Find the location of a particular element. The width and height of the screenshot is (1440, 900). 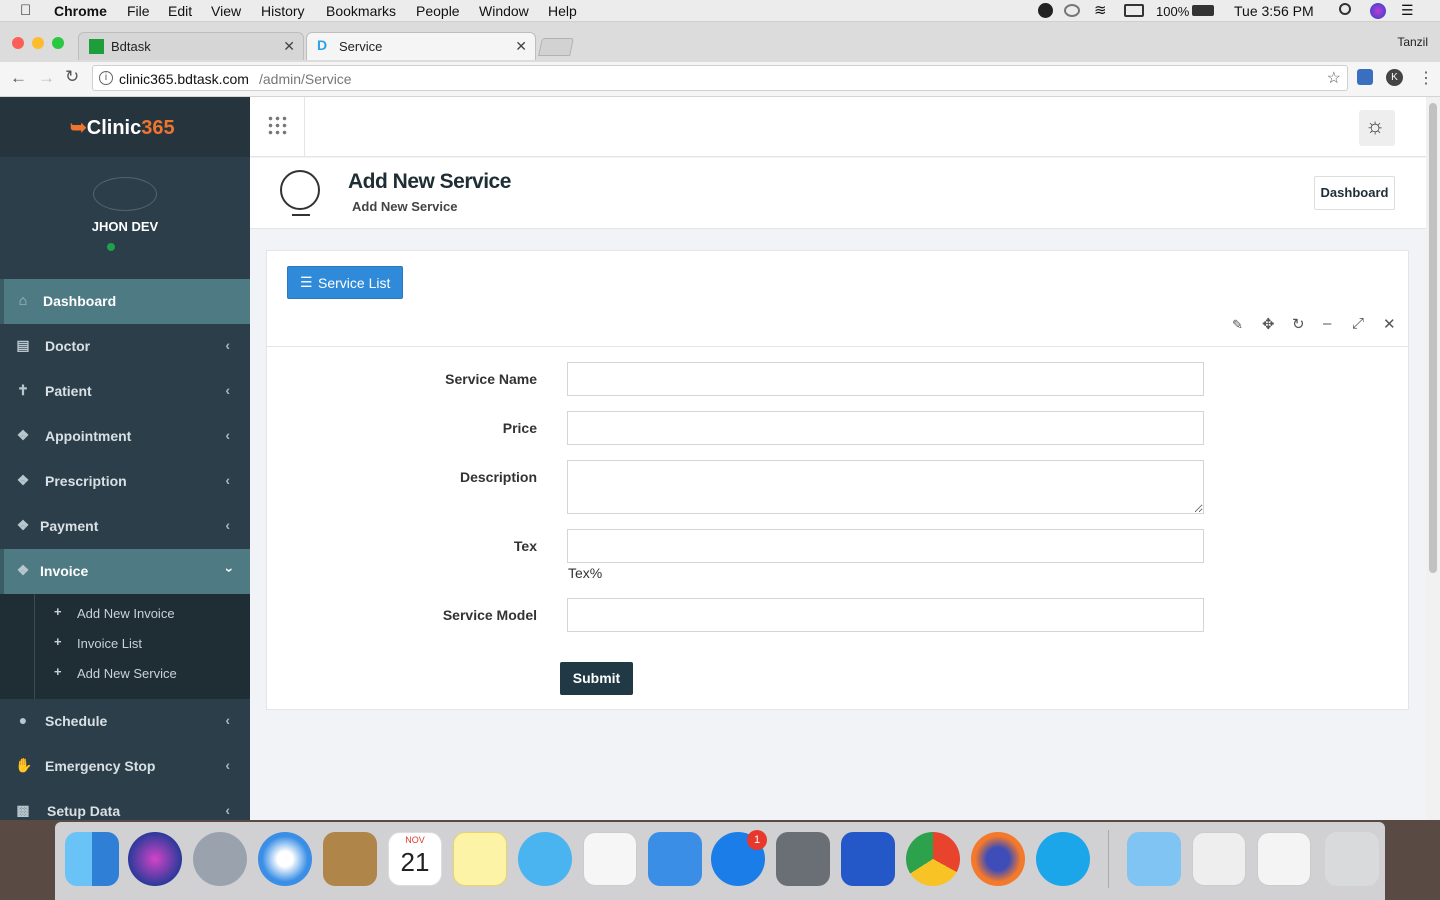

trash-icon is located at coordinates (1352, 859).